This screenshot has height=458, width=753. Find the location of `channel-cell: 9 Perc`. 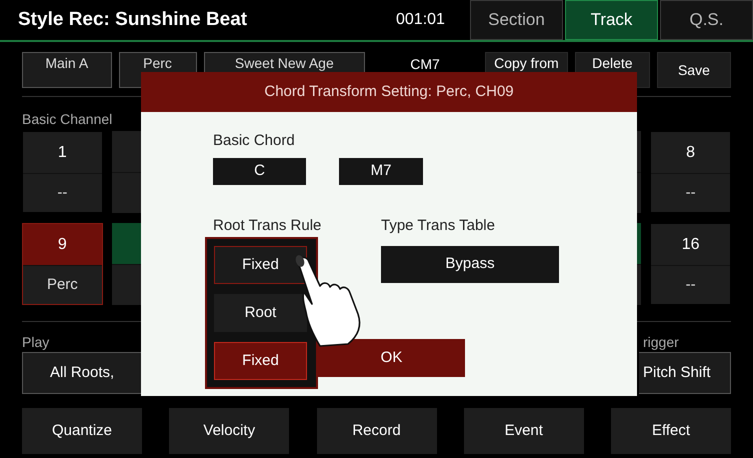

channel-cell: 9 Perc is located at coordinates (62, 264).